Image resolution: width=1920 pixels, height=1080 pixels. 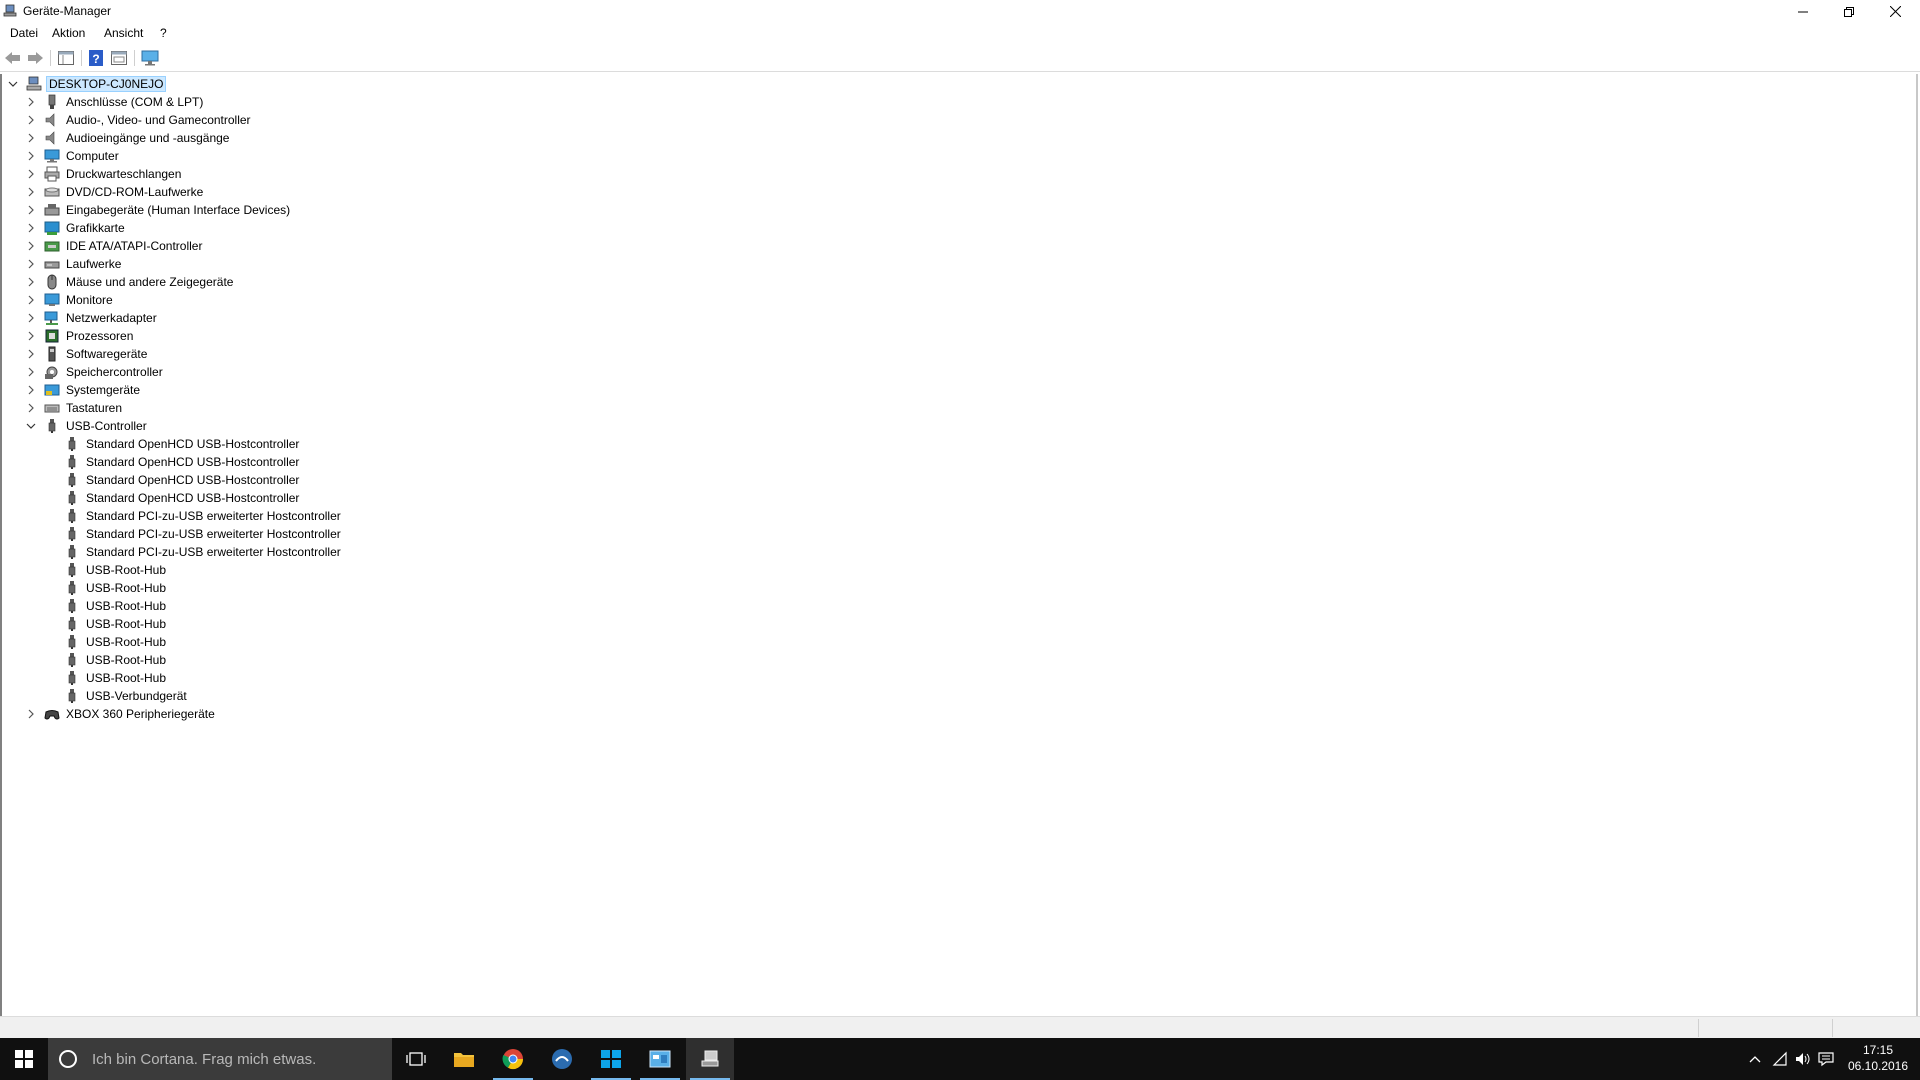 I want to click on minimize-button, so click(x=1803, y=11).